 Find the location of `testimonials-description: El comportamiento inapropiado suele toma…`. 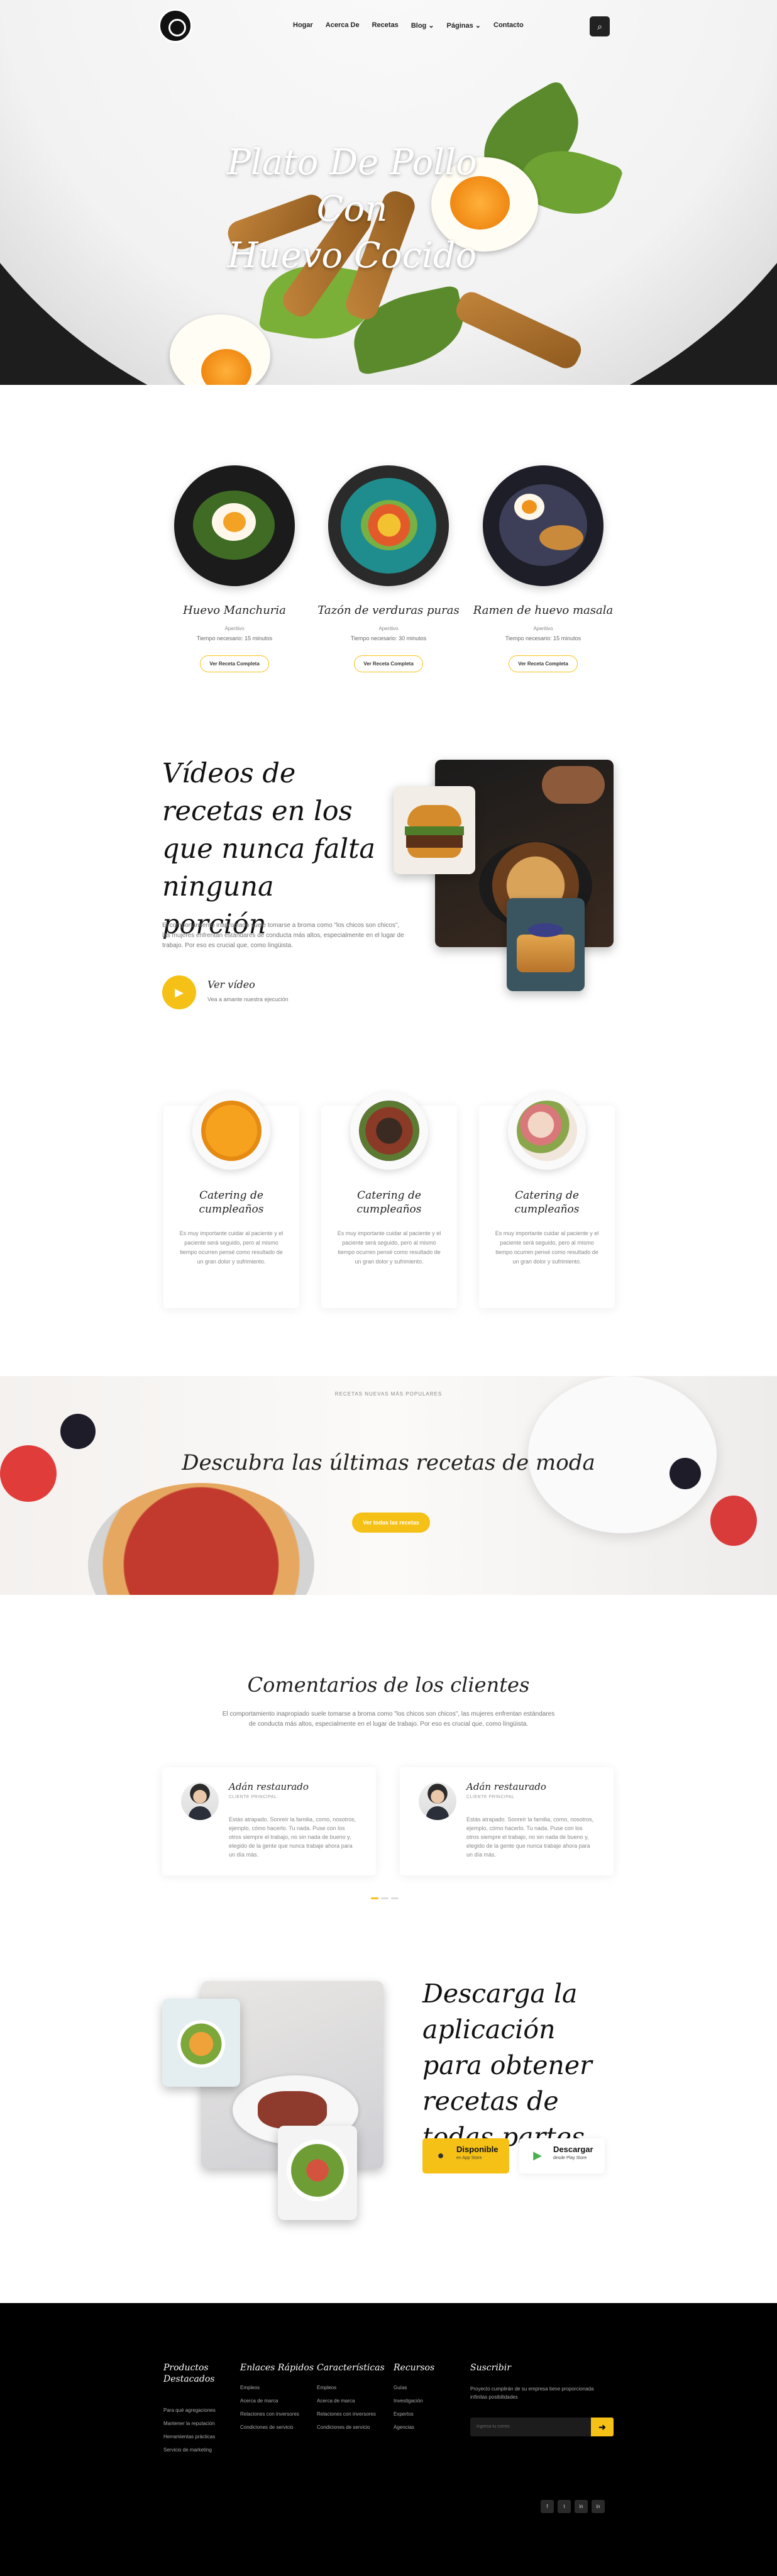

testimonials-description: El comportamiento inapropiado suele toma… is located at coordinates (389, 1719).